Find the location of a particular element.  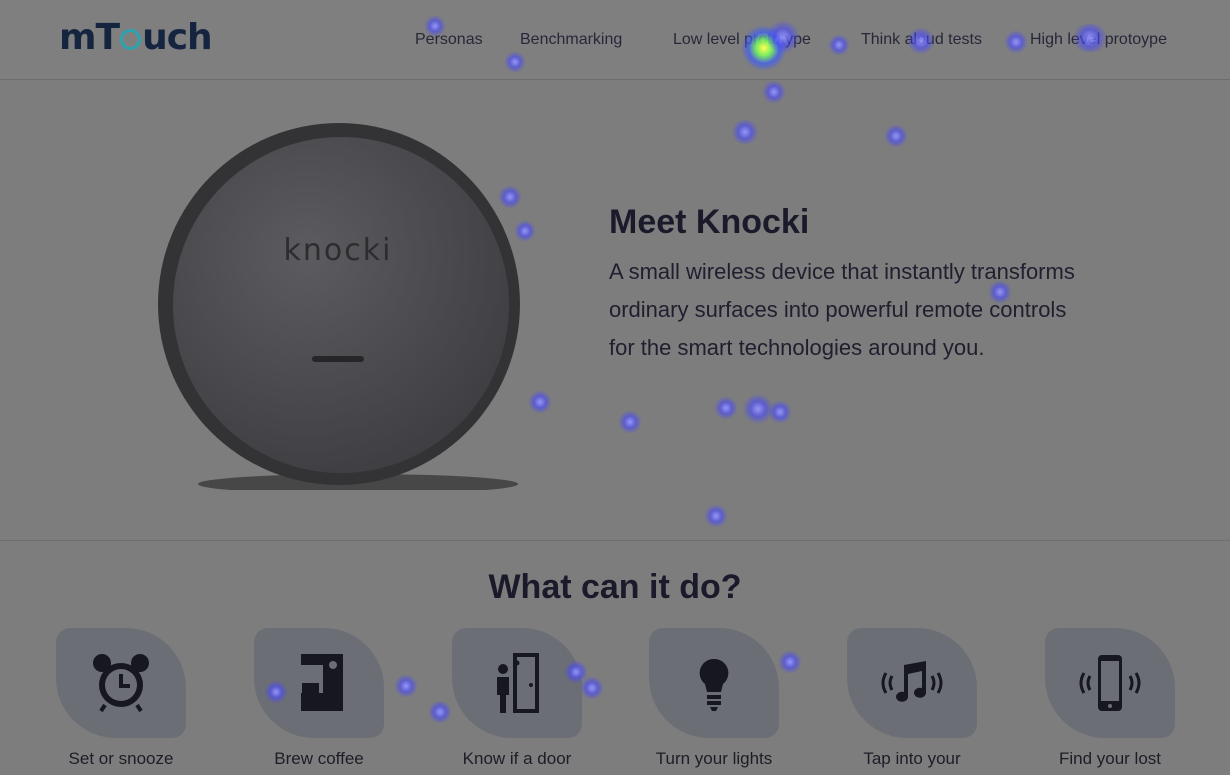

nav-link-benchmarking: Benchmarking is located at coordinates (571, 40).